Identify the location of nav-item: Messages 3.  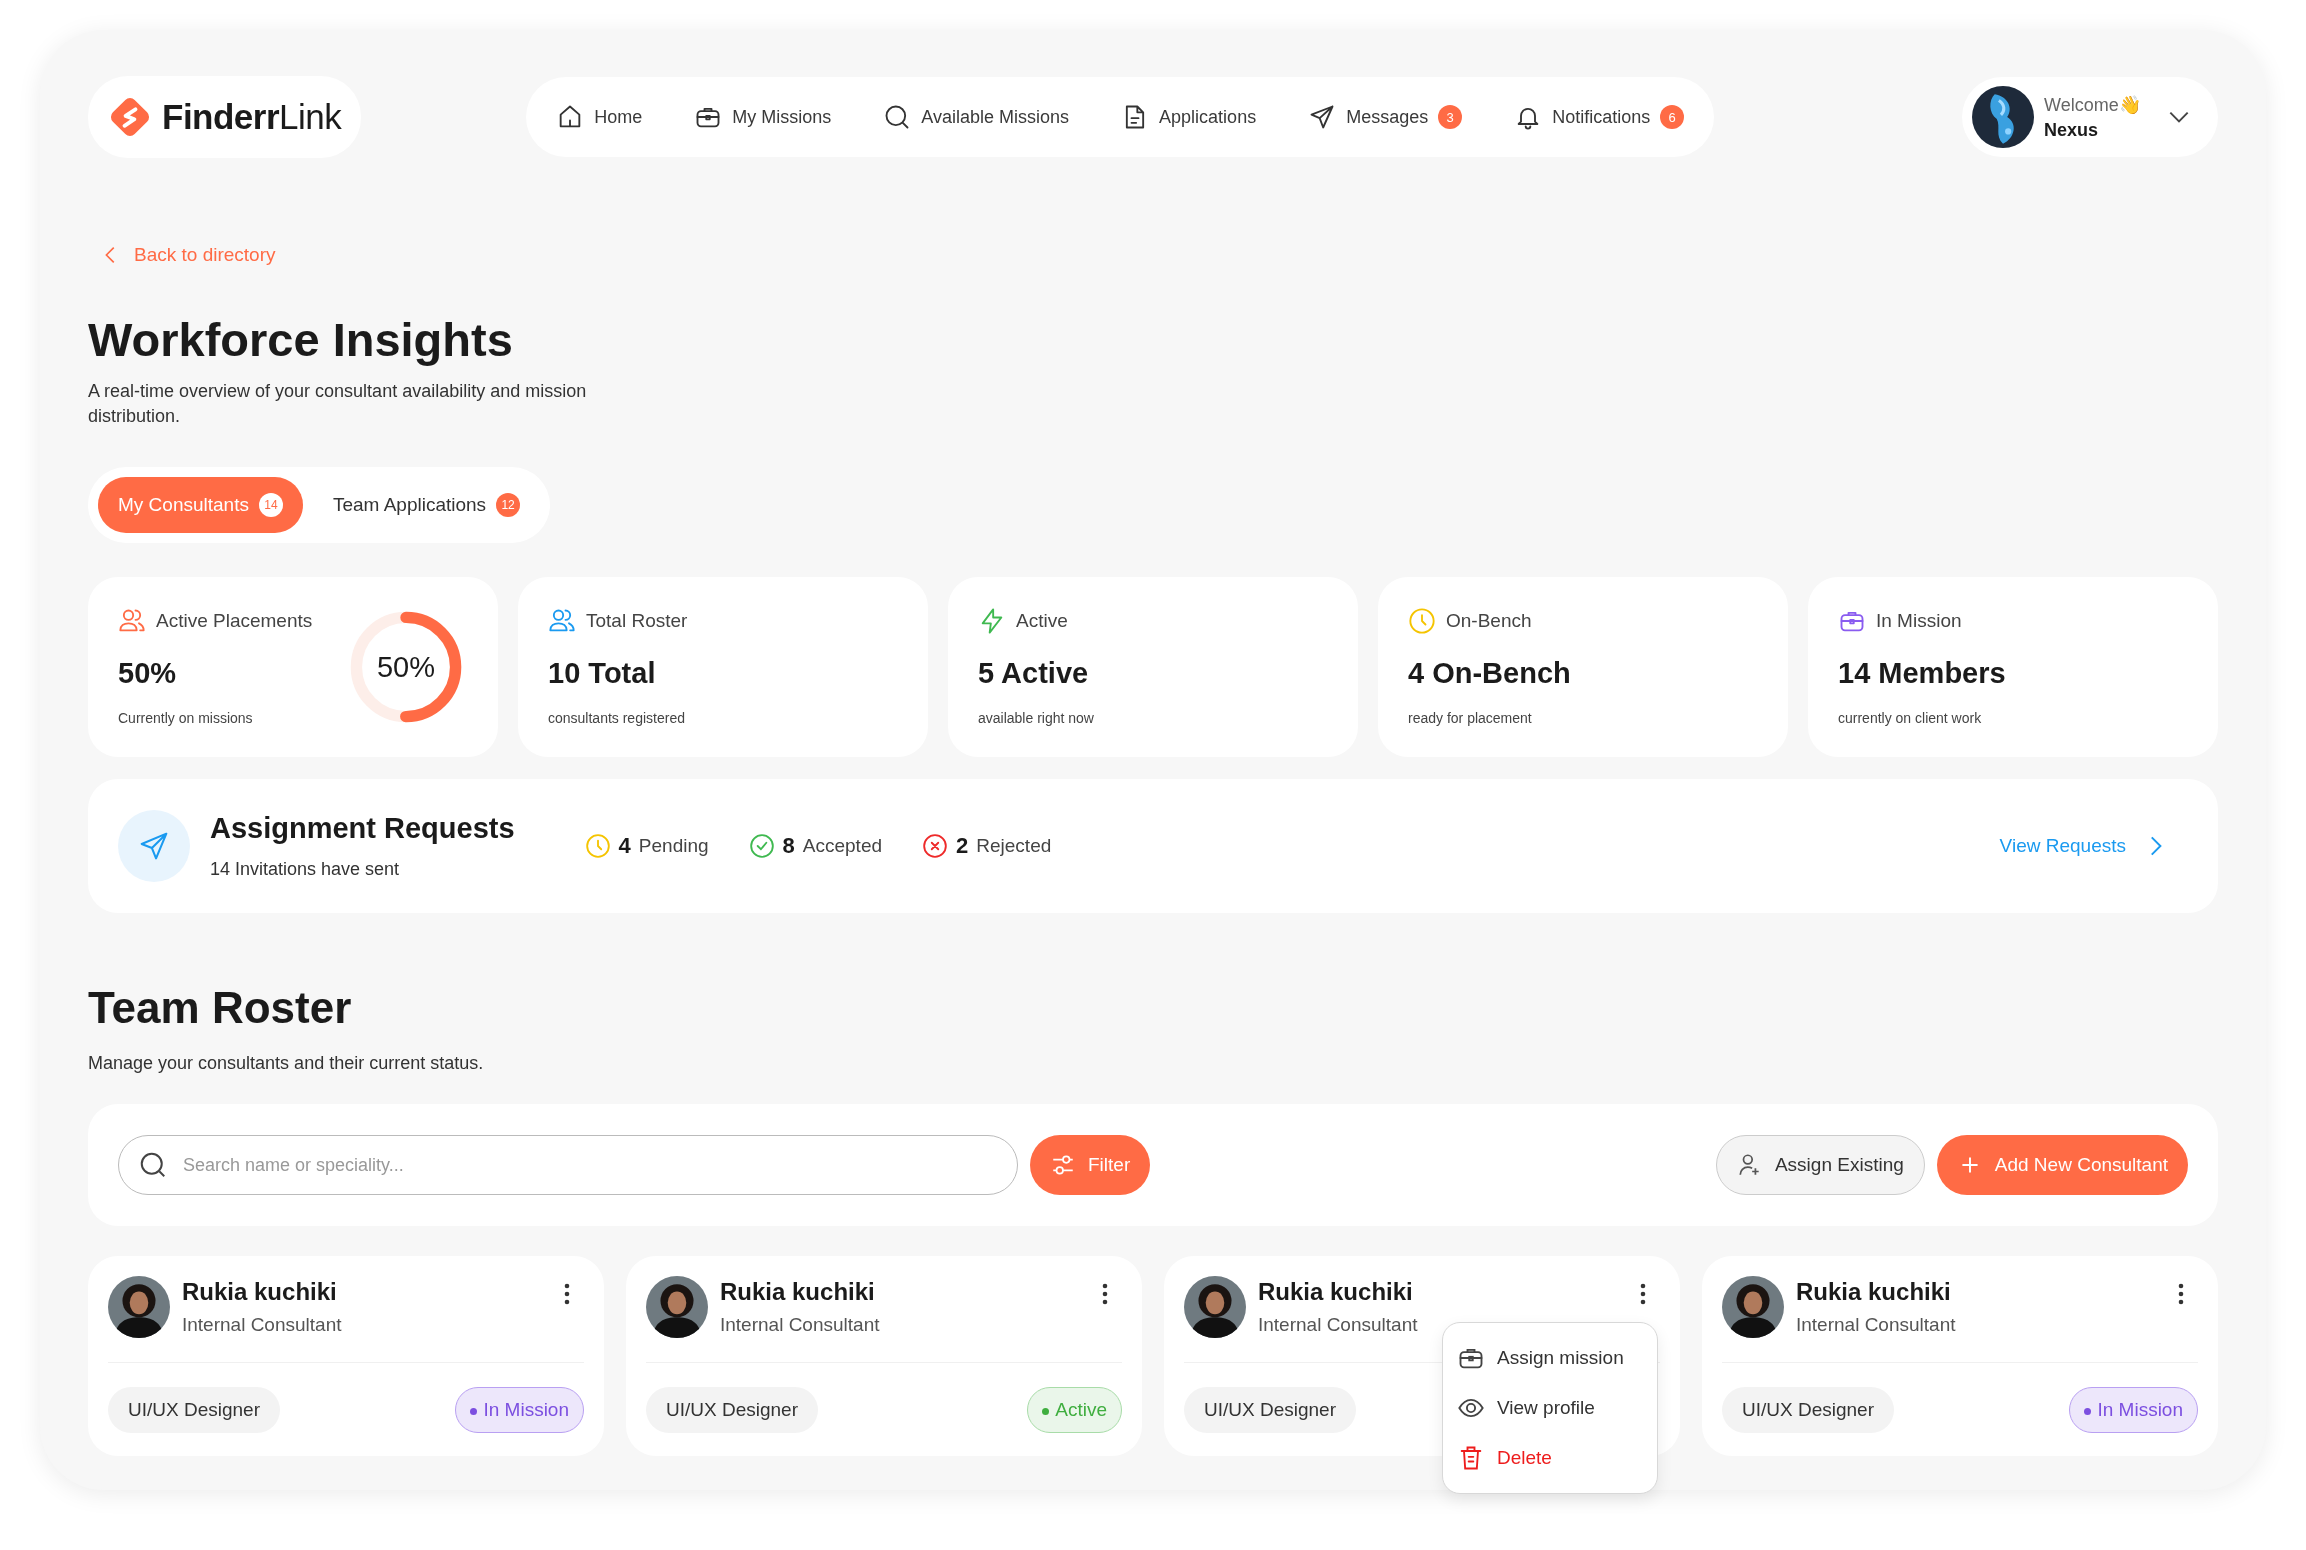
(1385, 117).